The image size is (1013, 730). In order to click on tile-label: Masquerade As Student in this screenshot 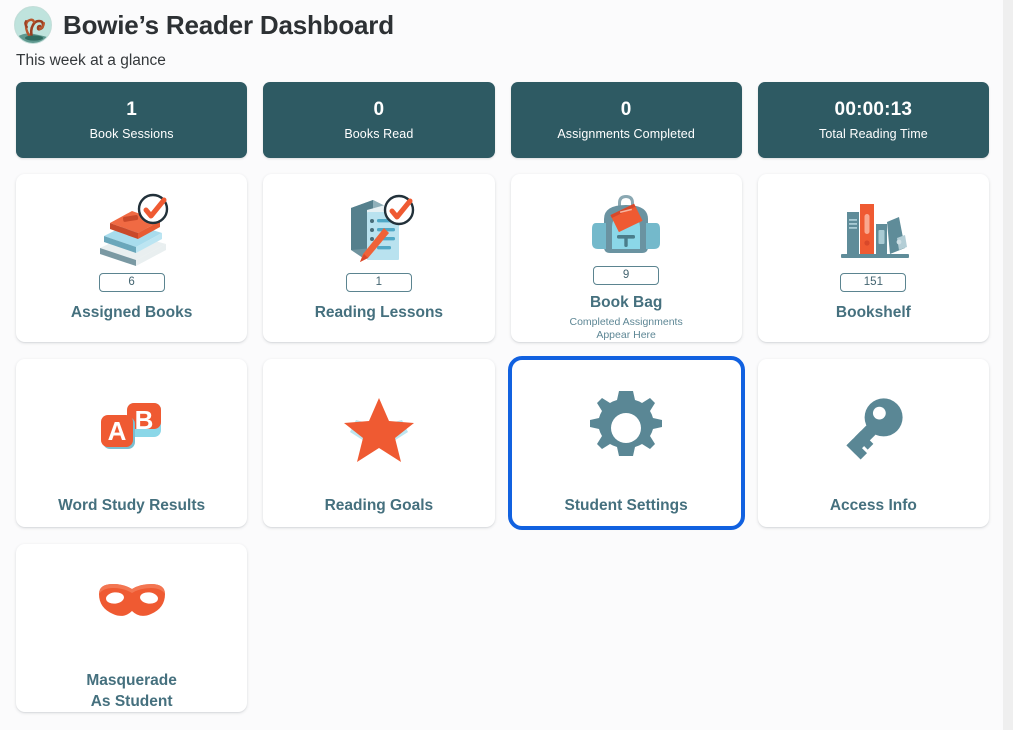, I will do `click(131, 691)`.